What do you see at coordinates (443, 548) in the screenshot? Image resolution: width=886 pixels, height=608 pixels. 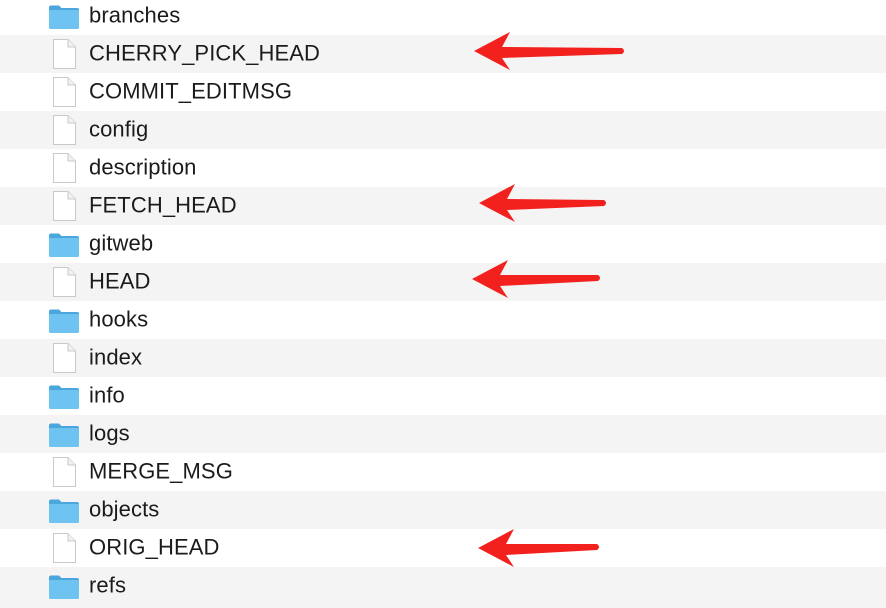 I see `list-item: ORIG_HEAD` at bounding box center [443, 548].